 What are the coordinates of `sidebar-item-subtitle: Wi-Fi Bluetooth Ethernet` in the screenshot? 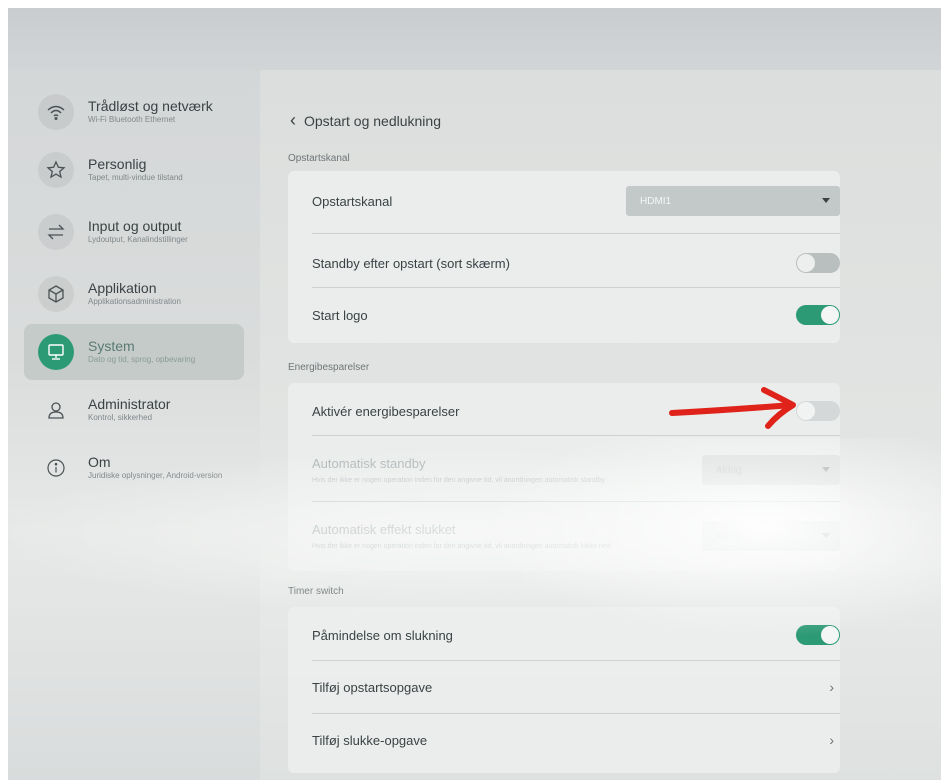 It's located at (132, 120).